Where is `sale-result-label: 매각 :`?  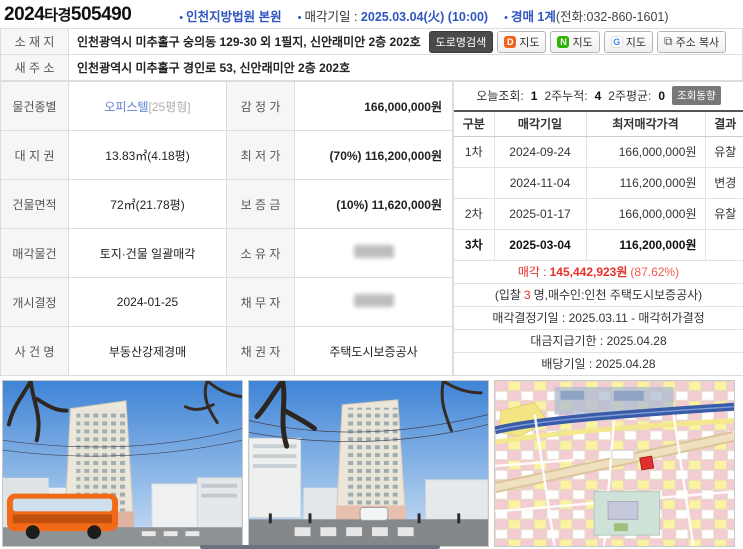 sale-result-label: 매각 : is located at coordinates (532, 272).